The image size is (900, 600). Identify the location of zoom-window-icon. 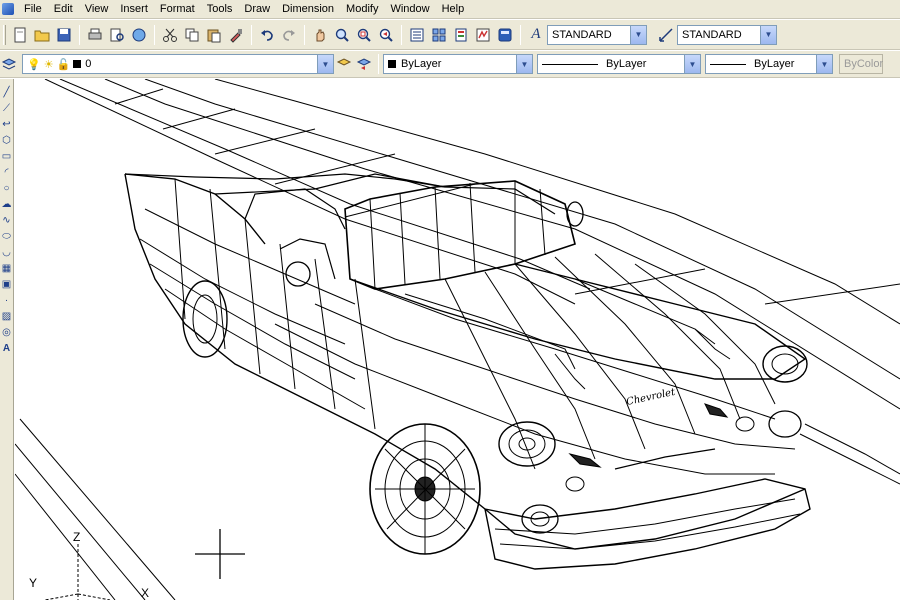
(364, 35).